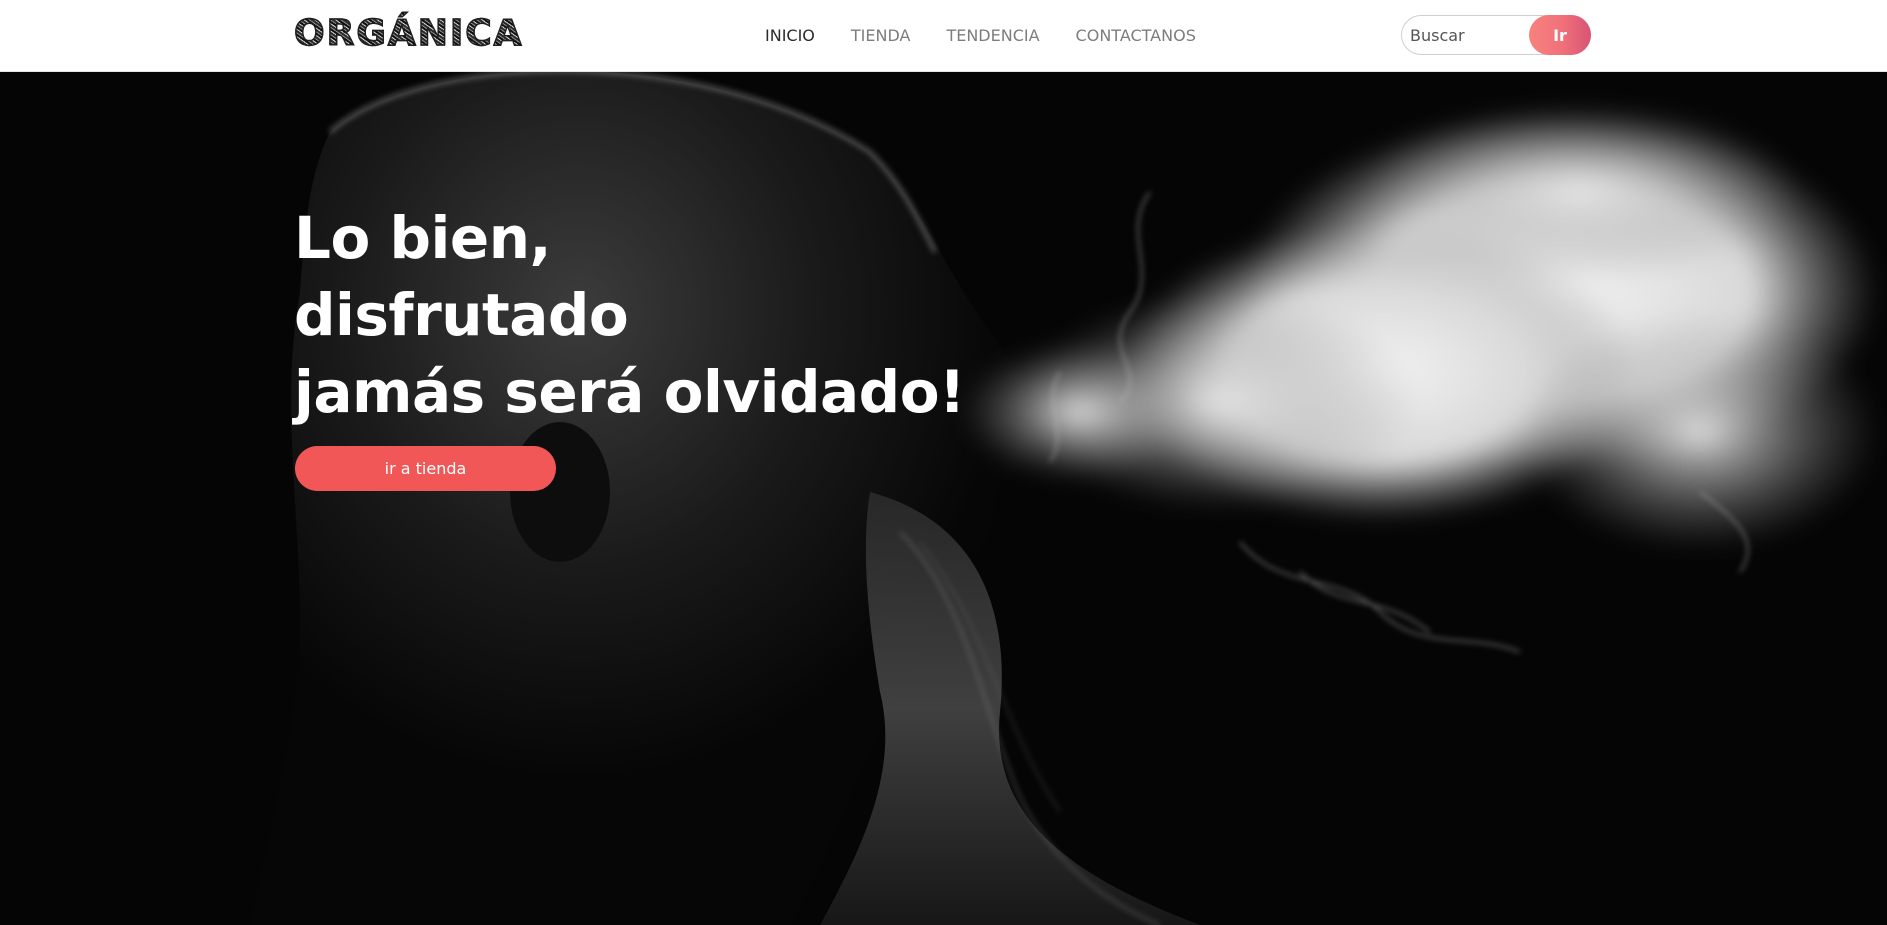  Describe the element at coordinates (408, 34) in the screenshot. I see `brand-logo: ORGÁNICA` at that location.